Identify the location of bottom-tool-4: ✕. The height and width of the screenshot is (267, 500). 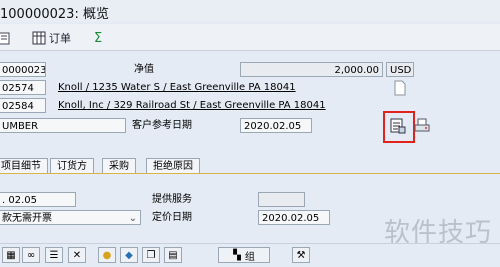
(77, 255).